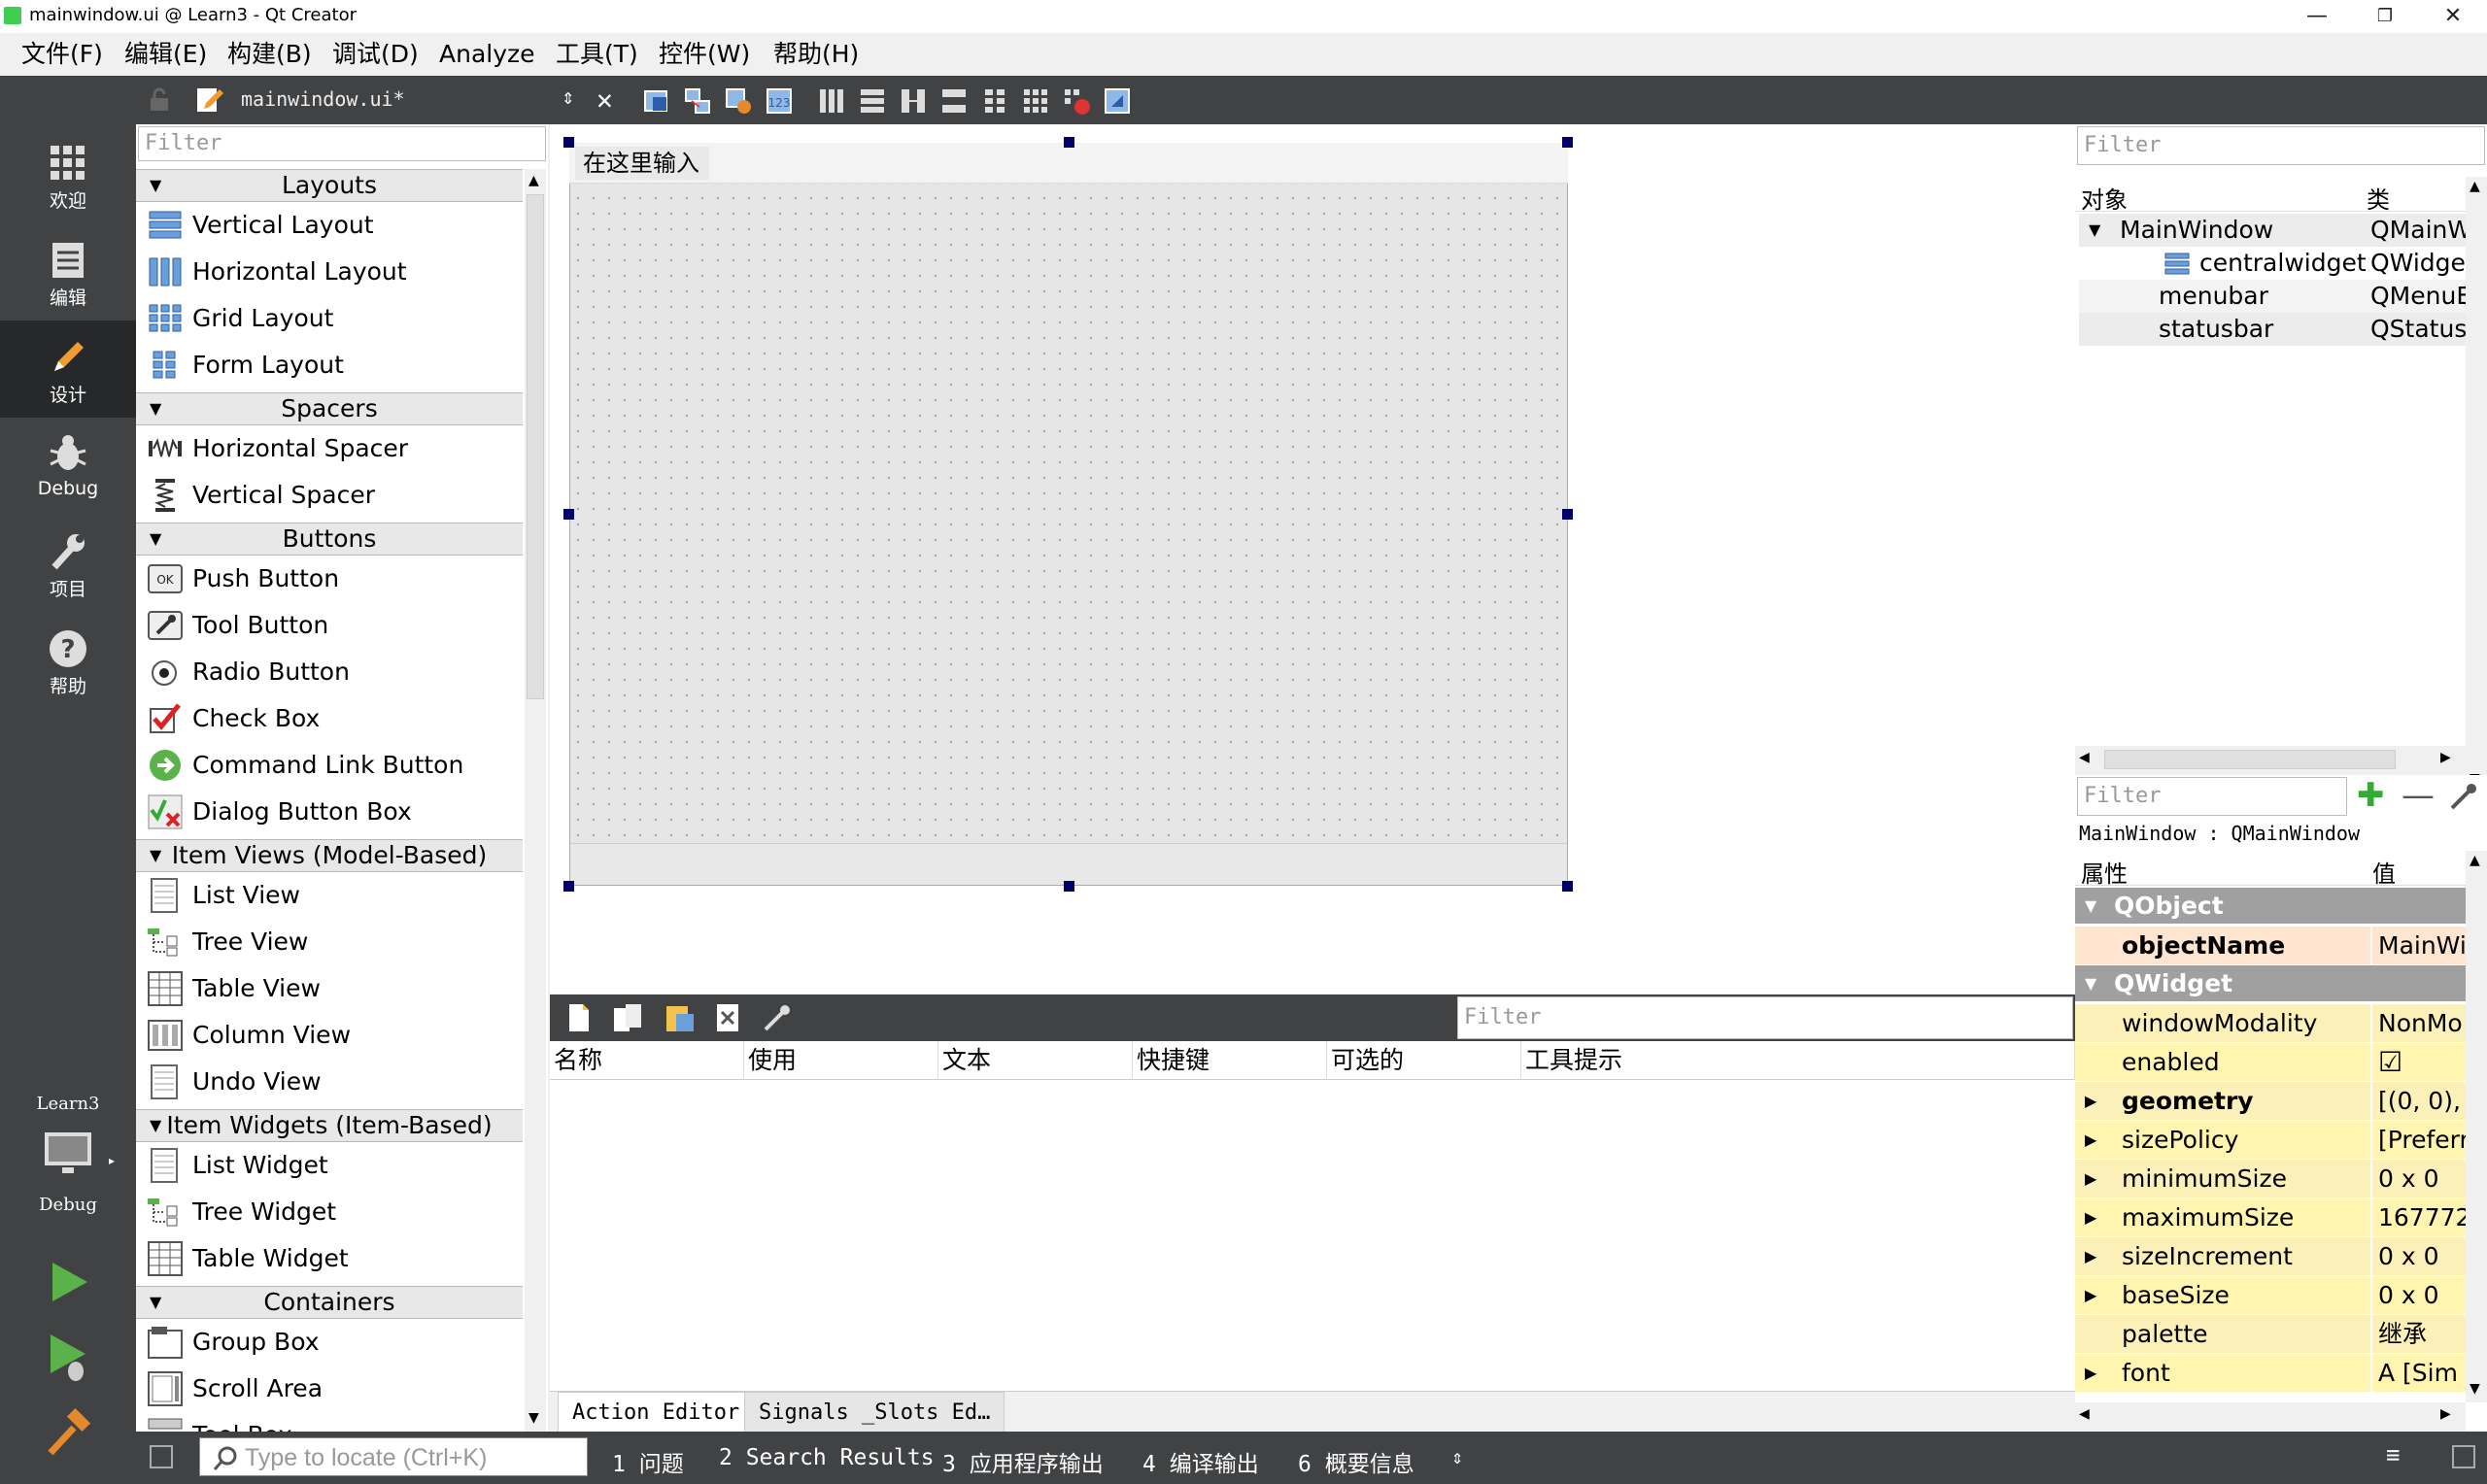 This screenshot has width=2487, height=1484. What do you see at coordinates (329, 1389) in the screenshot?
I see `widget-scroll-area: Scroll Area` at bounding box center [329, 1389].